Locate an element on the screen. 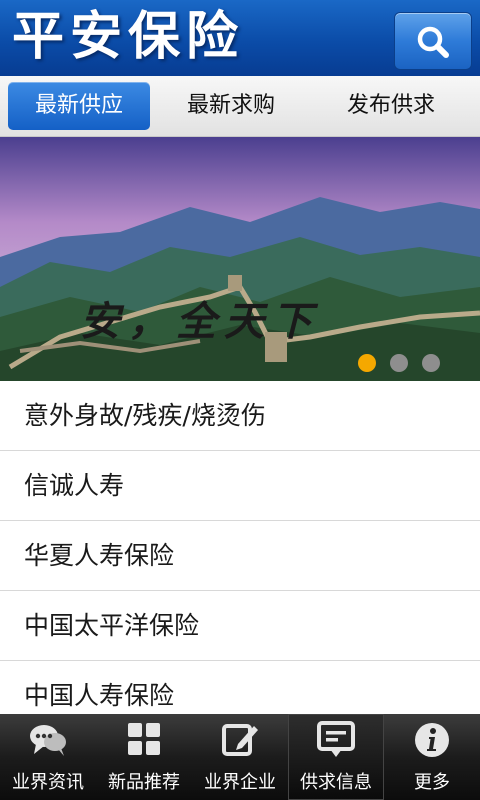  app-title: 平安保险 is located at coordinates (128, 36).